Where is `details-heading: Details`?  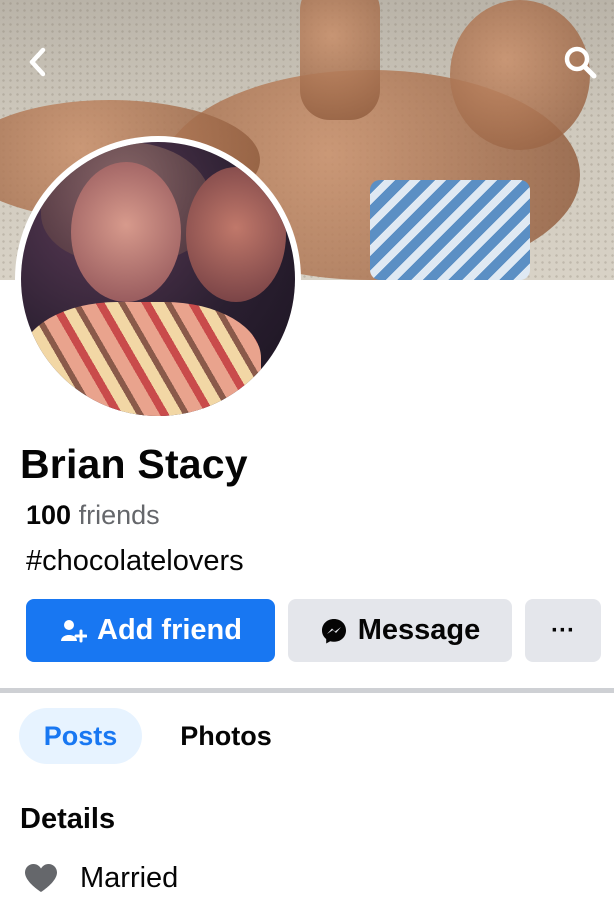
details-heading: Details is located at coordinates (68, 819).